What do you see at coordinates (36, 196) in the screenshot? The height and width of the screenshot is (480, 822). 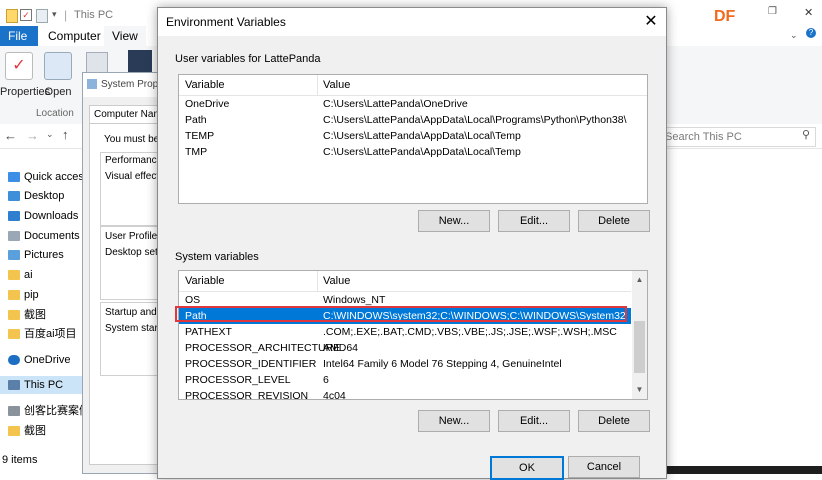 I see `nav-desktop: Desktop` at bounding box center [36, 196].